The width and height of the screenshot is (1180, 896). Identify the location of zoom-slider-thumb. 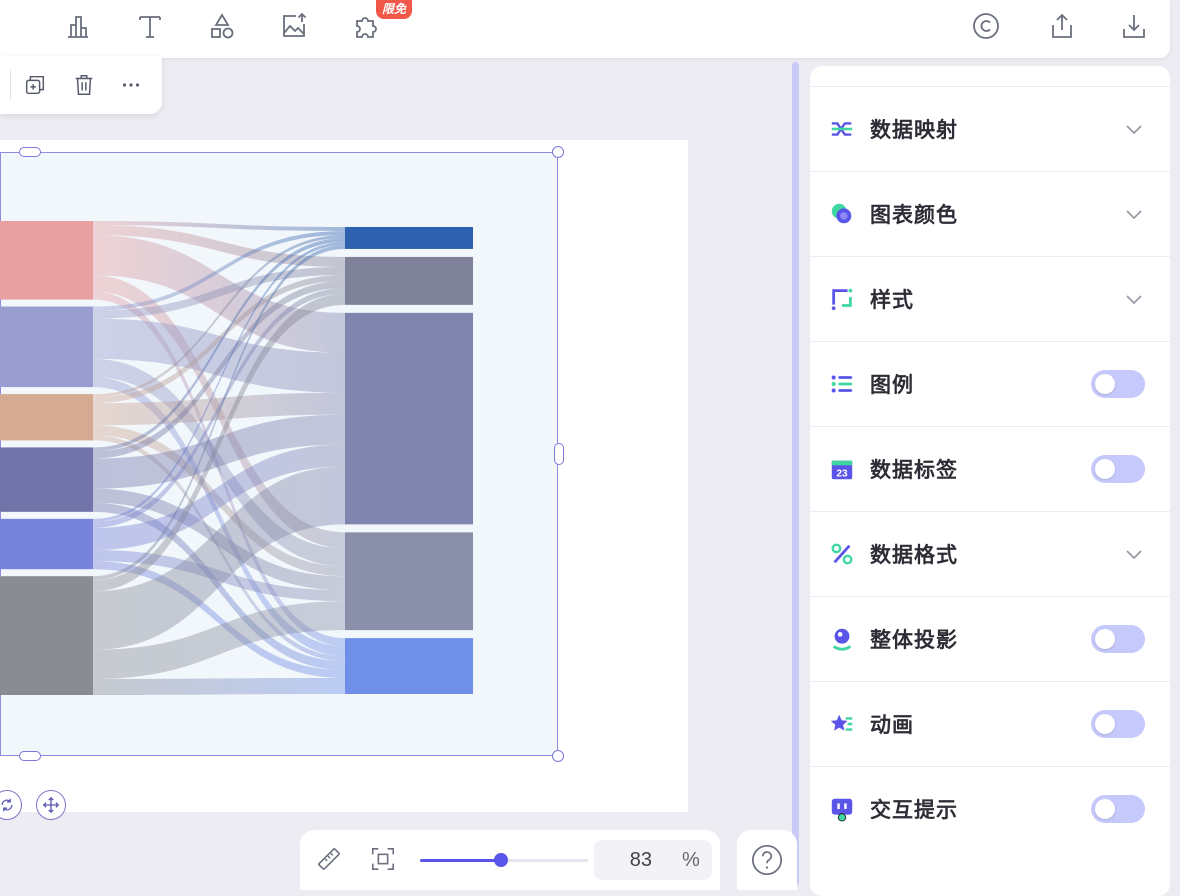
(500, 860).